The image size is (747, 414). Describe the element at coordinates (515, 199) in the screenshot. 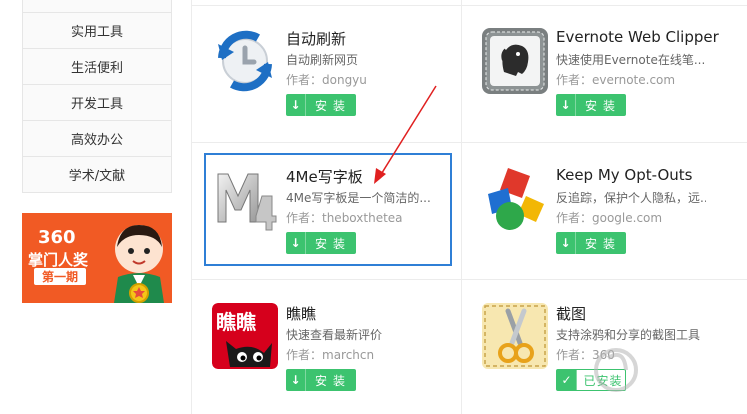

I see `google-shapes-icon` at that location.